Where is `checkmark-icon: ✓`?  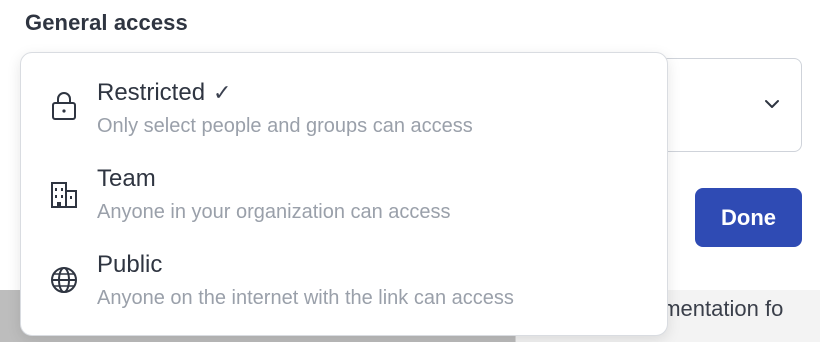
checkmark-icon: ✓ is located at coordinates (222, 92).